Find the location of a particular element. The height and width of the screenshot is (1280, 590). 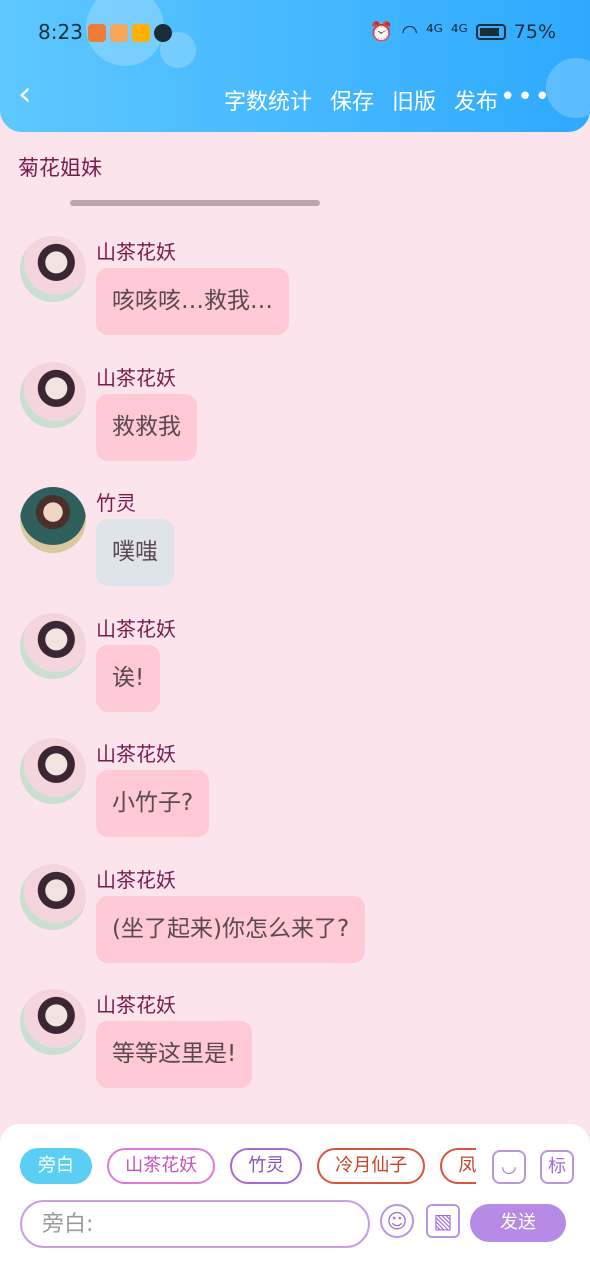

role-chip-zhuling: 竹灵 is located at coordinates (266, 1166).